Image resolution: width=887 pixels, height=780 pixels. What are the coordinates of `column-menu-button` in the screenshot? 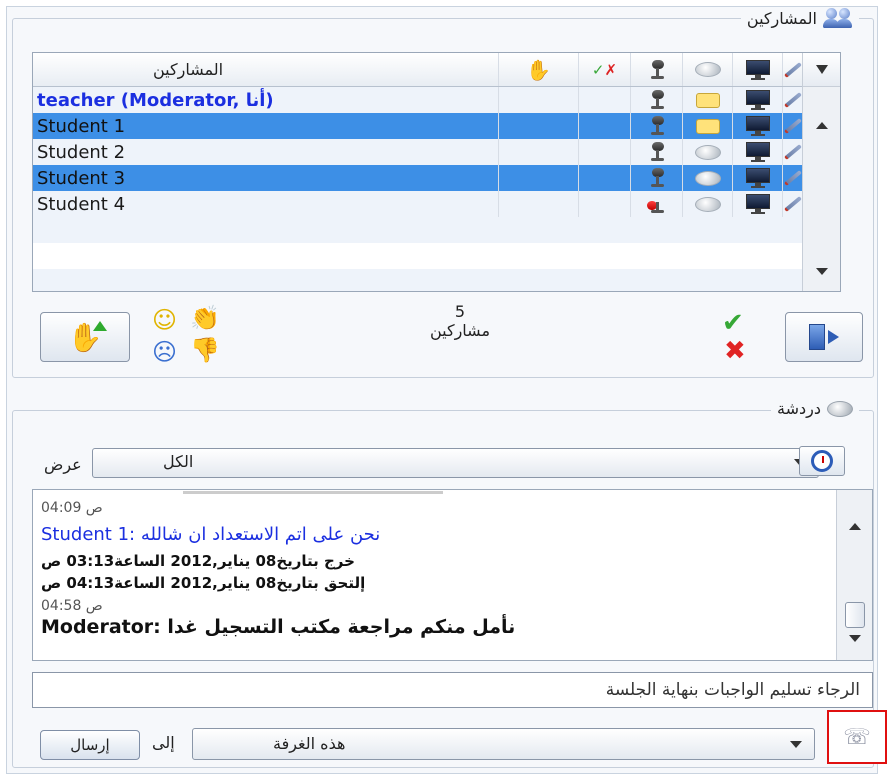 It's located at (821, 70).